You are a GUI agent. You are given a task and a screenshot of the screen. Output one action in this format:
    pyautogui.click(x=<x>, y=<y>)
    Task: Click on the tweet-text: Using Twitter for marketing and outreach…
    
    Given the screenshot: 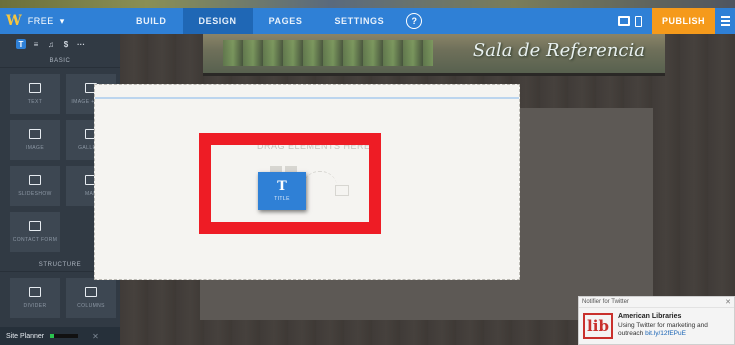 What is the action you would take?
    pyautogui.click(x=674, y=330)
    